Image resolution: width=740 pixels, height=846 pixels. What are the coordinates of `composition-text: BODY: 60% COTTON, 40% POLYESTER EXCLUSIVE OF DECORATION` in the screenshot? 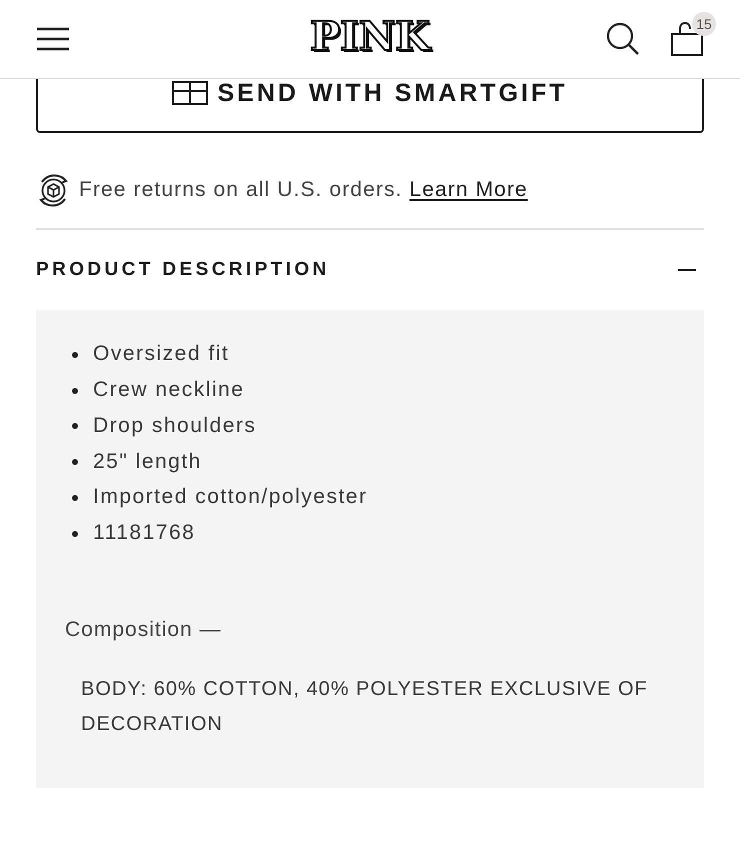 It's located at (365, 706).